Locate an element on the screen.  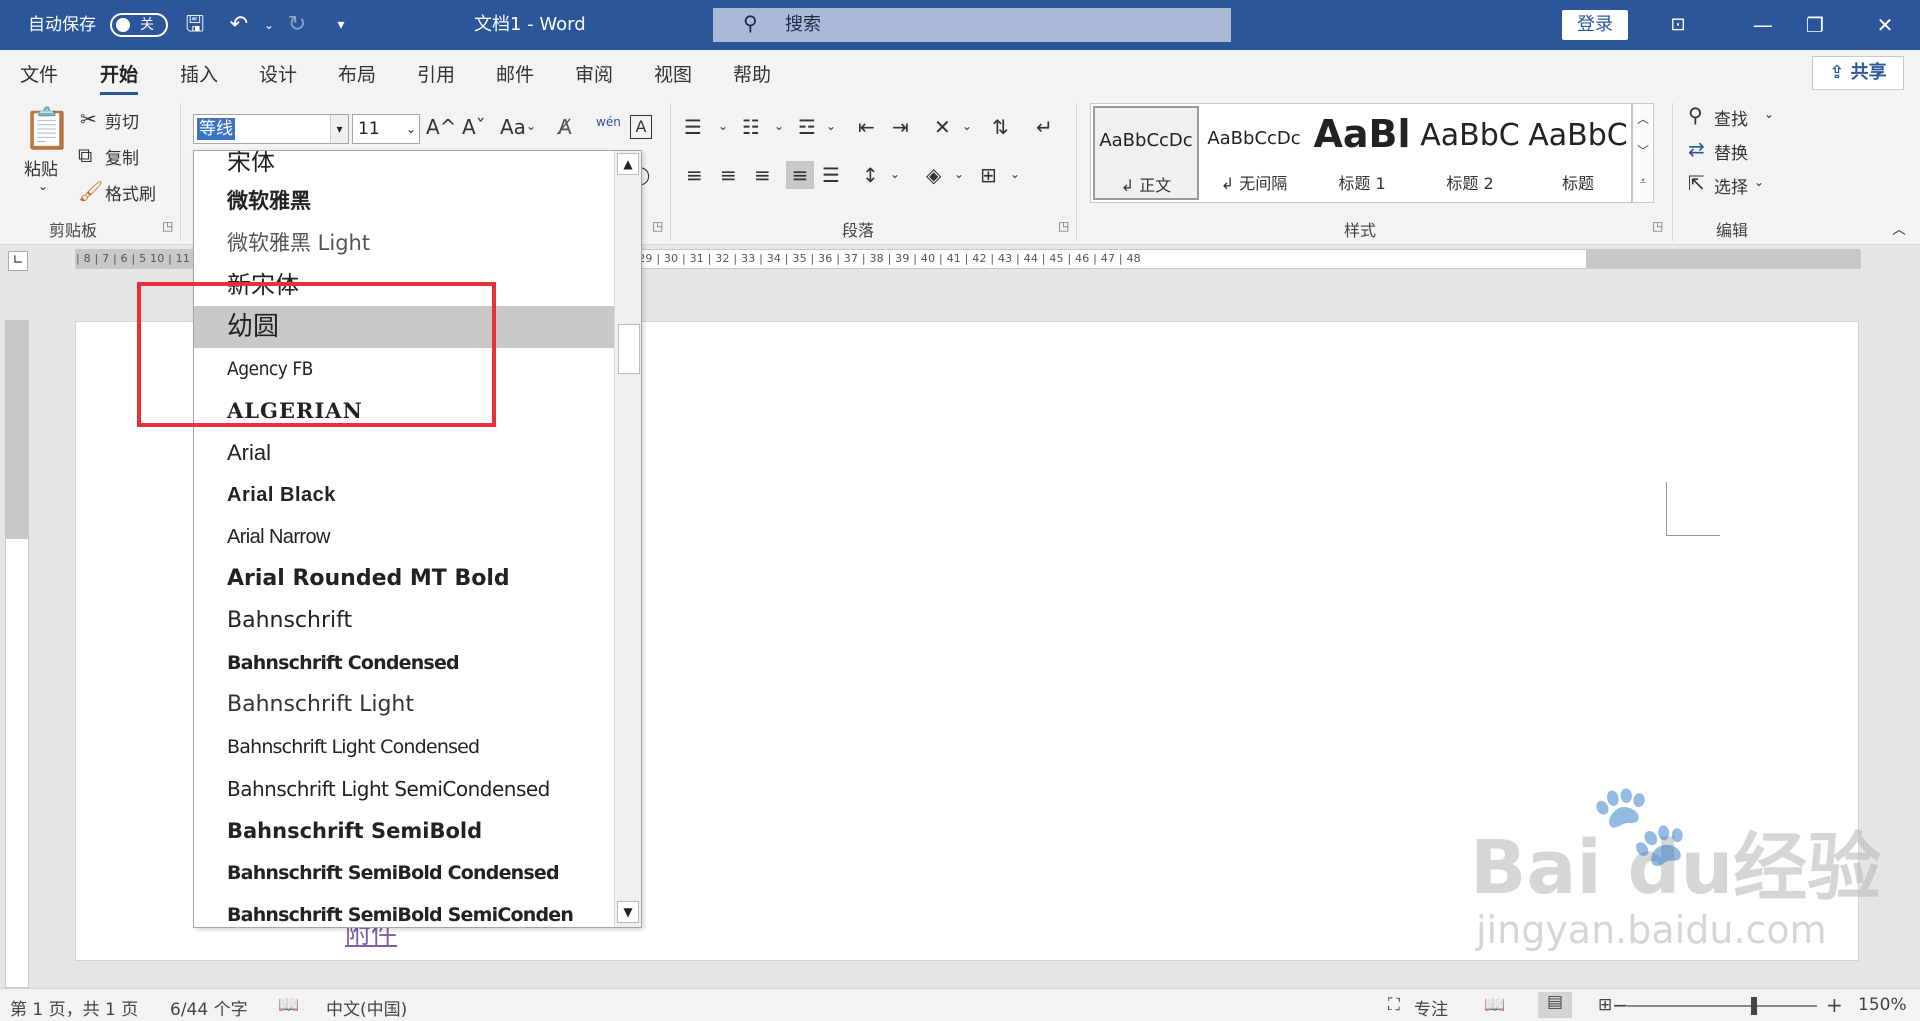
cut-label: 剪切 is located at coordinates (122, 120).